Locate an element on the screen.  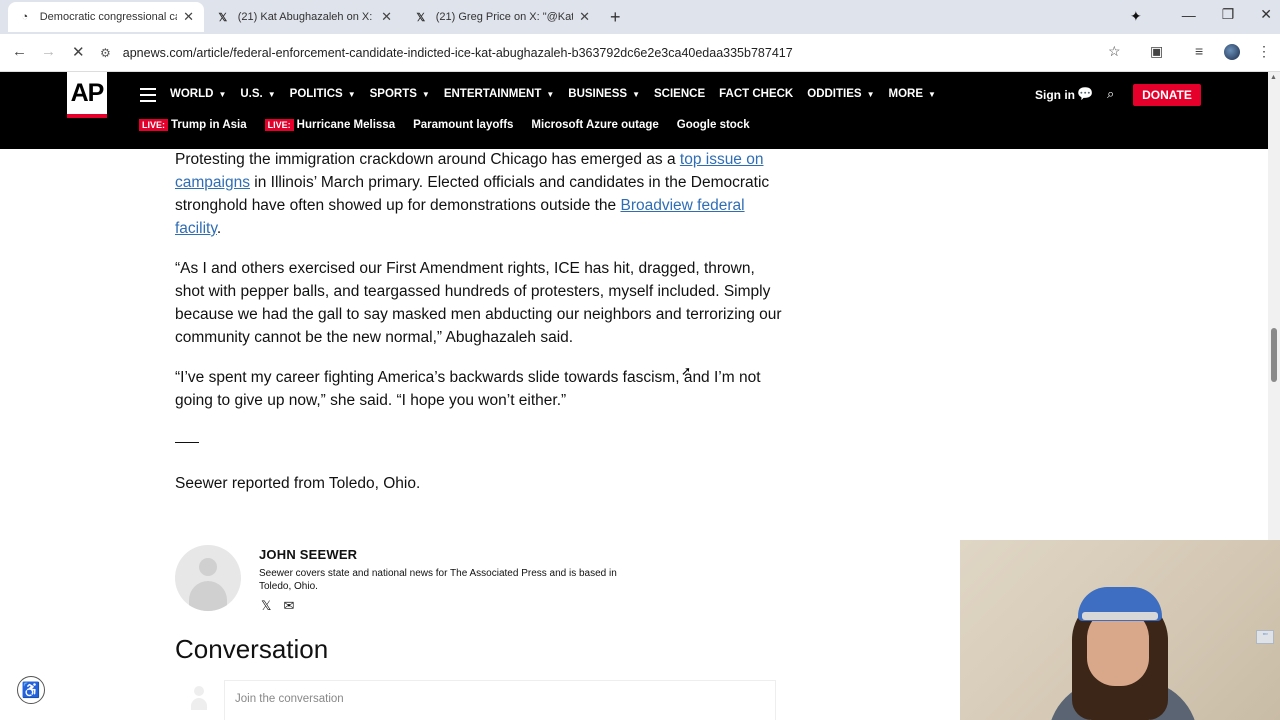
trending-link: Google stock is located at coordinates (713, 125).